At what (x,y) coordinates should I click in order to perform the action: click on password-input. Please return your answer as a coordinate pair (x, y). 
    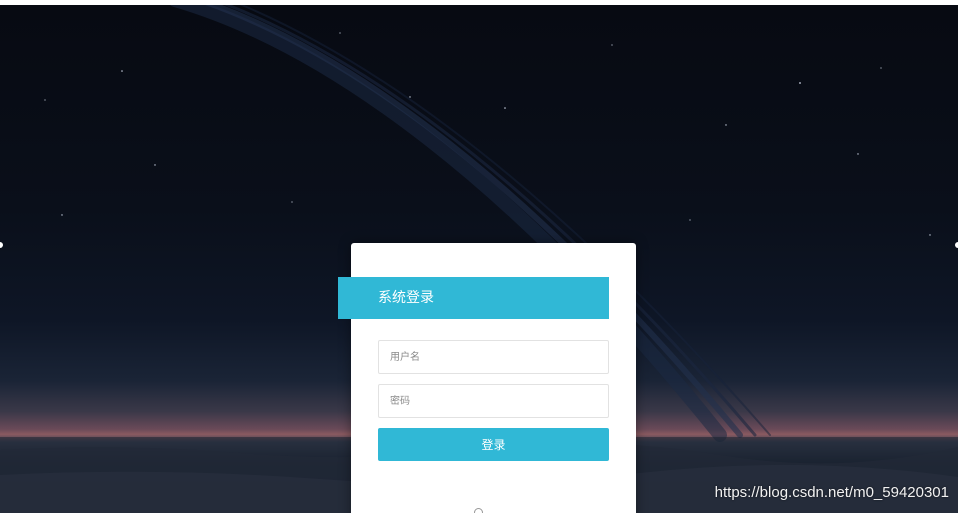
    Looking at the image, I should click on (493, 401).